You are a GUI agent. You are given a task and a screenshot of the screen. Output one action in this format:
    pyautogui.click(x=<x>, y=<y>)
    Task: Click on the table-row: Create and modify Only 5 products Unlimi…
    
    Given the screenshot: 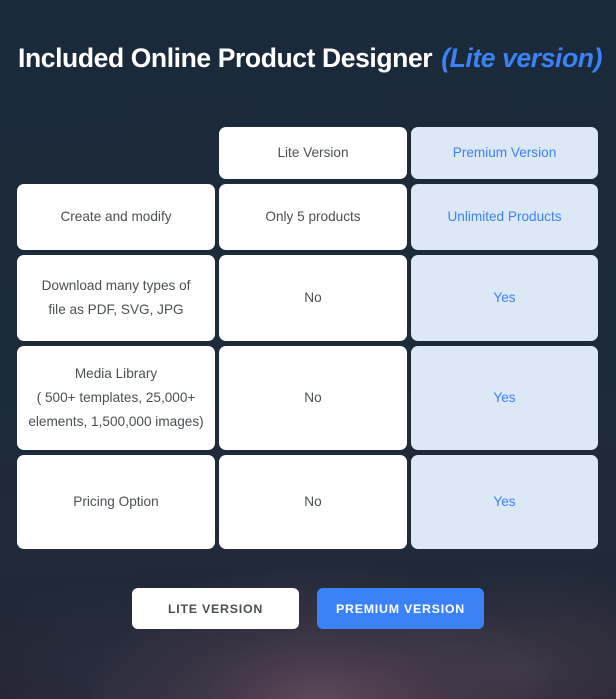 What is the action you would take?
    pyautogui.click(x=307, y=217)
    